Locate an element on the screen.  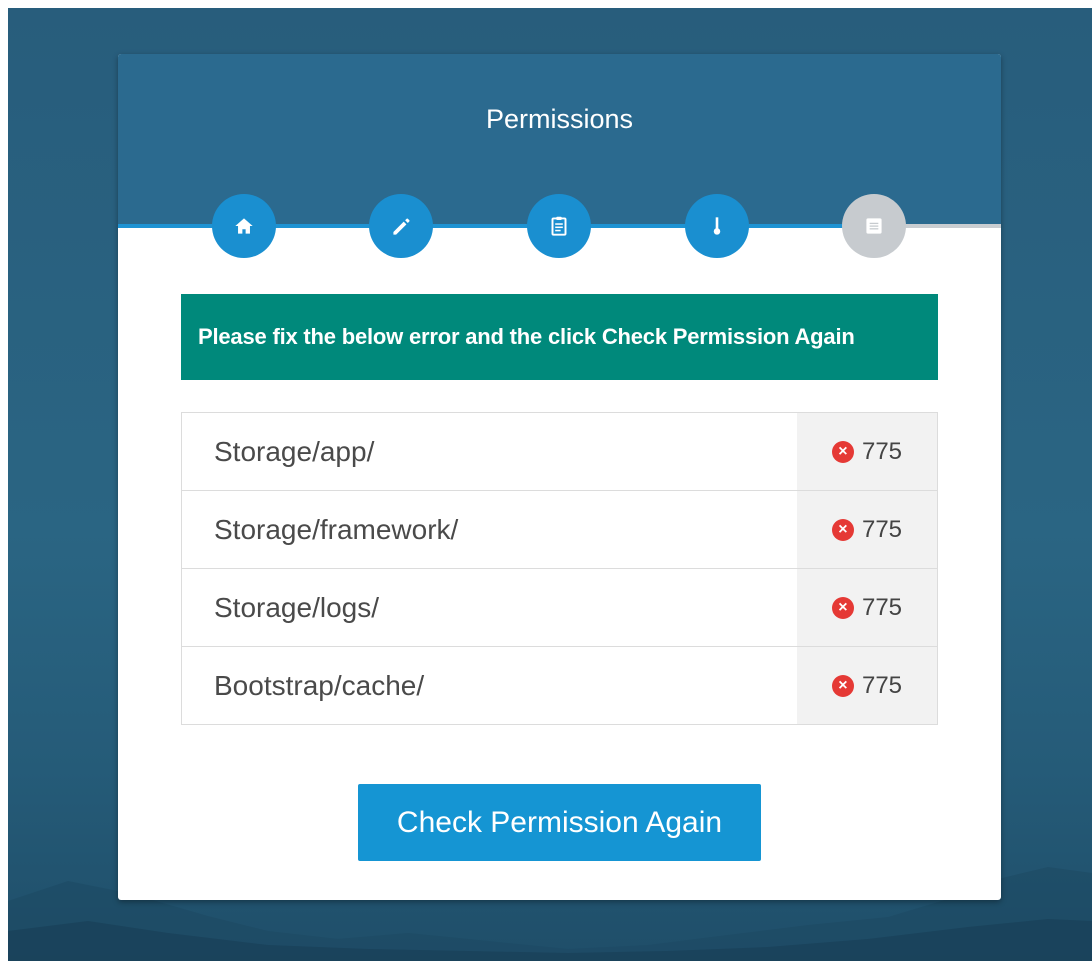
clipboard-icon is located at coordinates (559, 226).